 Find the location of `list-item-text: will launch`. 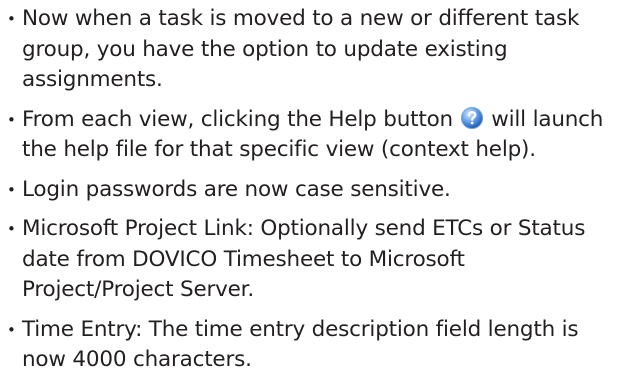

list-item-text: will launch is located at coordinates (544, 119).